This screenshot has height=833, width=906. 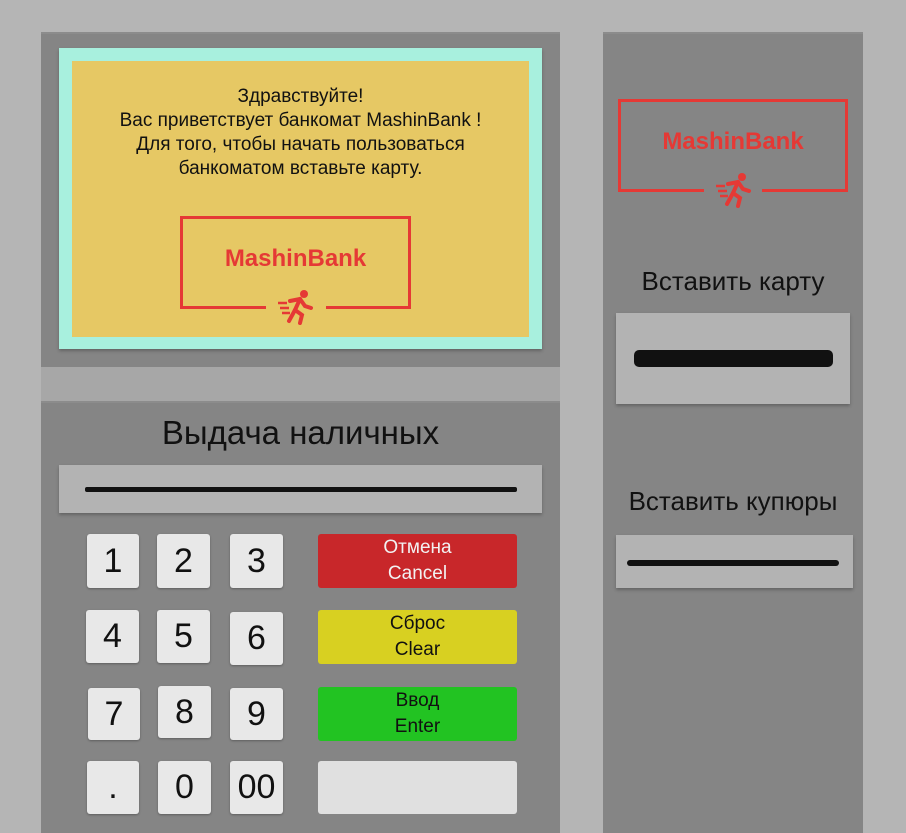 What do you see at coordinates (295, 258) in the screenshot?
I see `screen-logo-text: MashinBank` at bounding box center [295, 258].